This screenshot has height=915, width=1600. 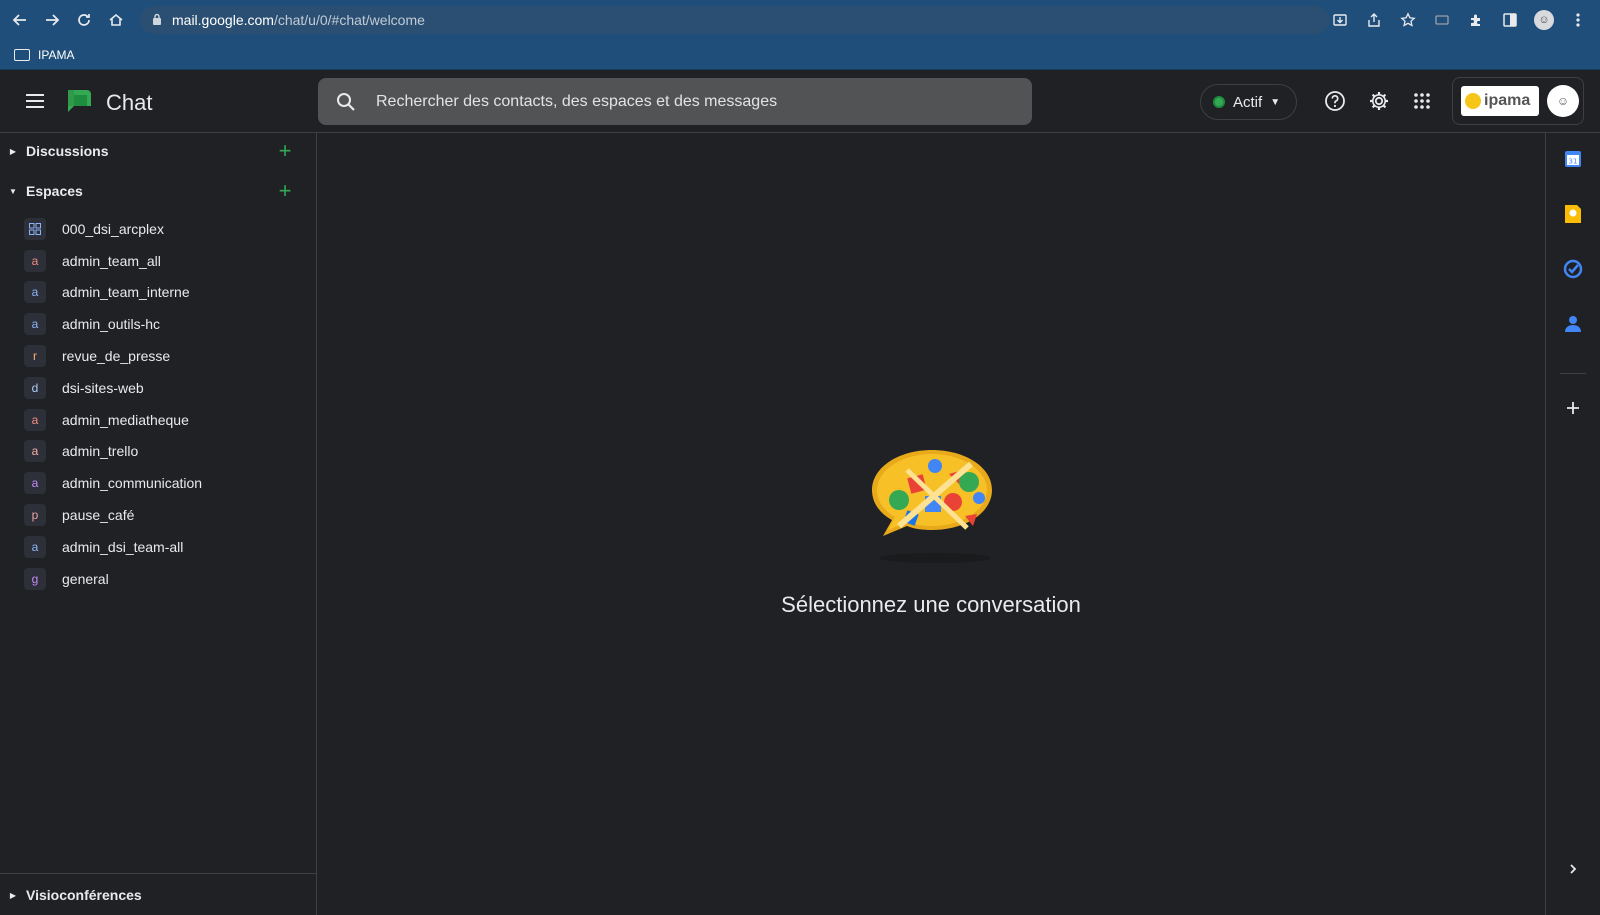 I want to click on more-vert-icon, so click(x=1578, y=20).